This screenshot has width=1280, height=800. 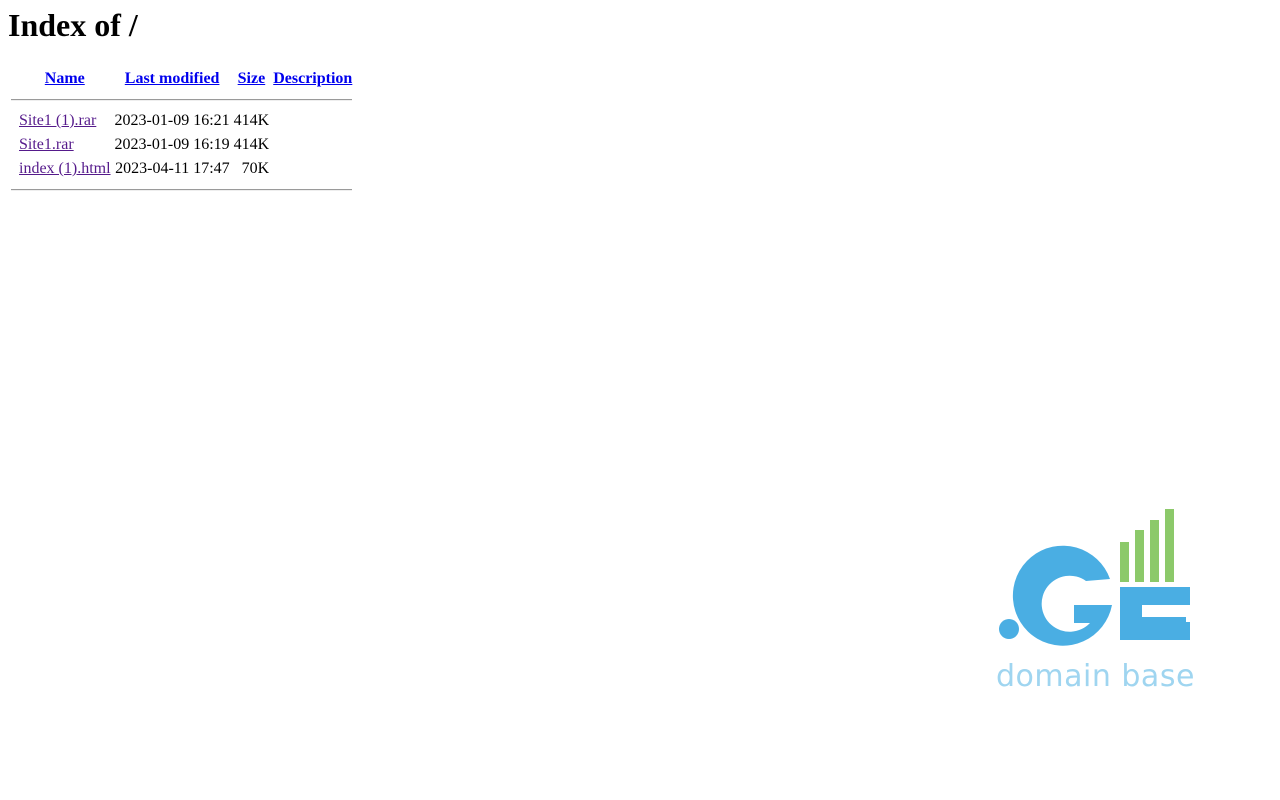 I want to click on sort-by-last-modified-link: Last modified, so click(x=172, y=78).